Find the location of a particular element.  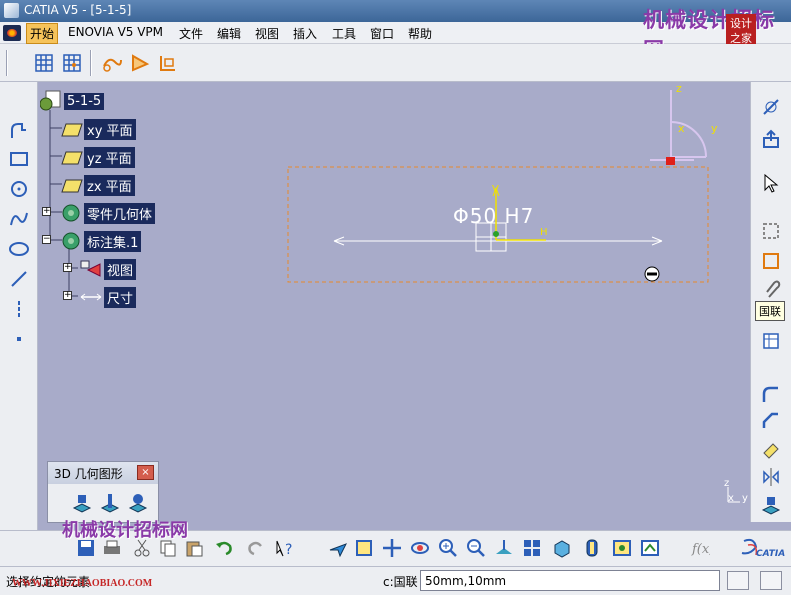

ellipse-icon is located at coordinates (19, 249).